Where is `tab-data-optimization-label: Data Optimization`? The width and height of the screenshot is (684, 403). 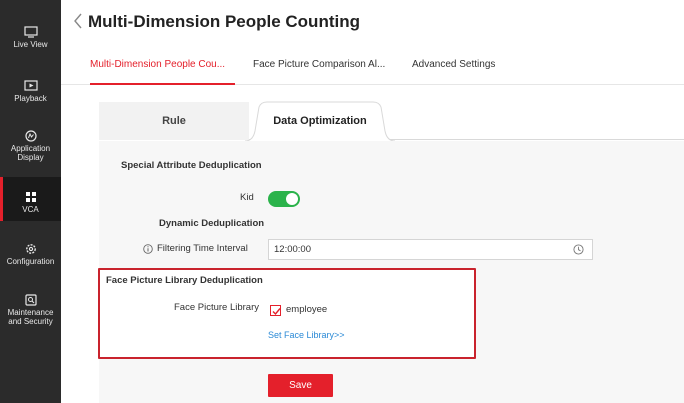 tab-data-optimization-label: Data Optimization is located at coordinates (320, 121).